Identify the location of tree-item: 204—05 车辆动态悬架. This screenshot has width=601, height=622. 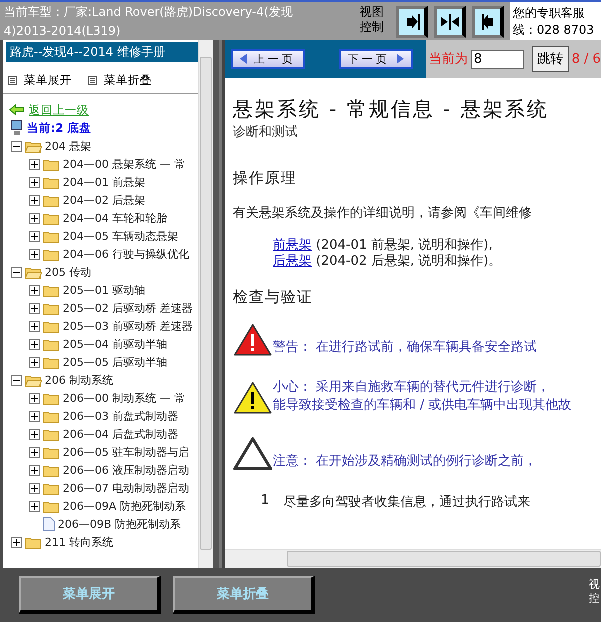
(120, 236).